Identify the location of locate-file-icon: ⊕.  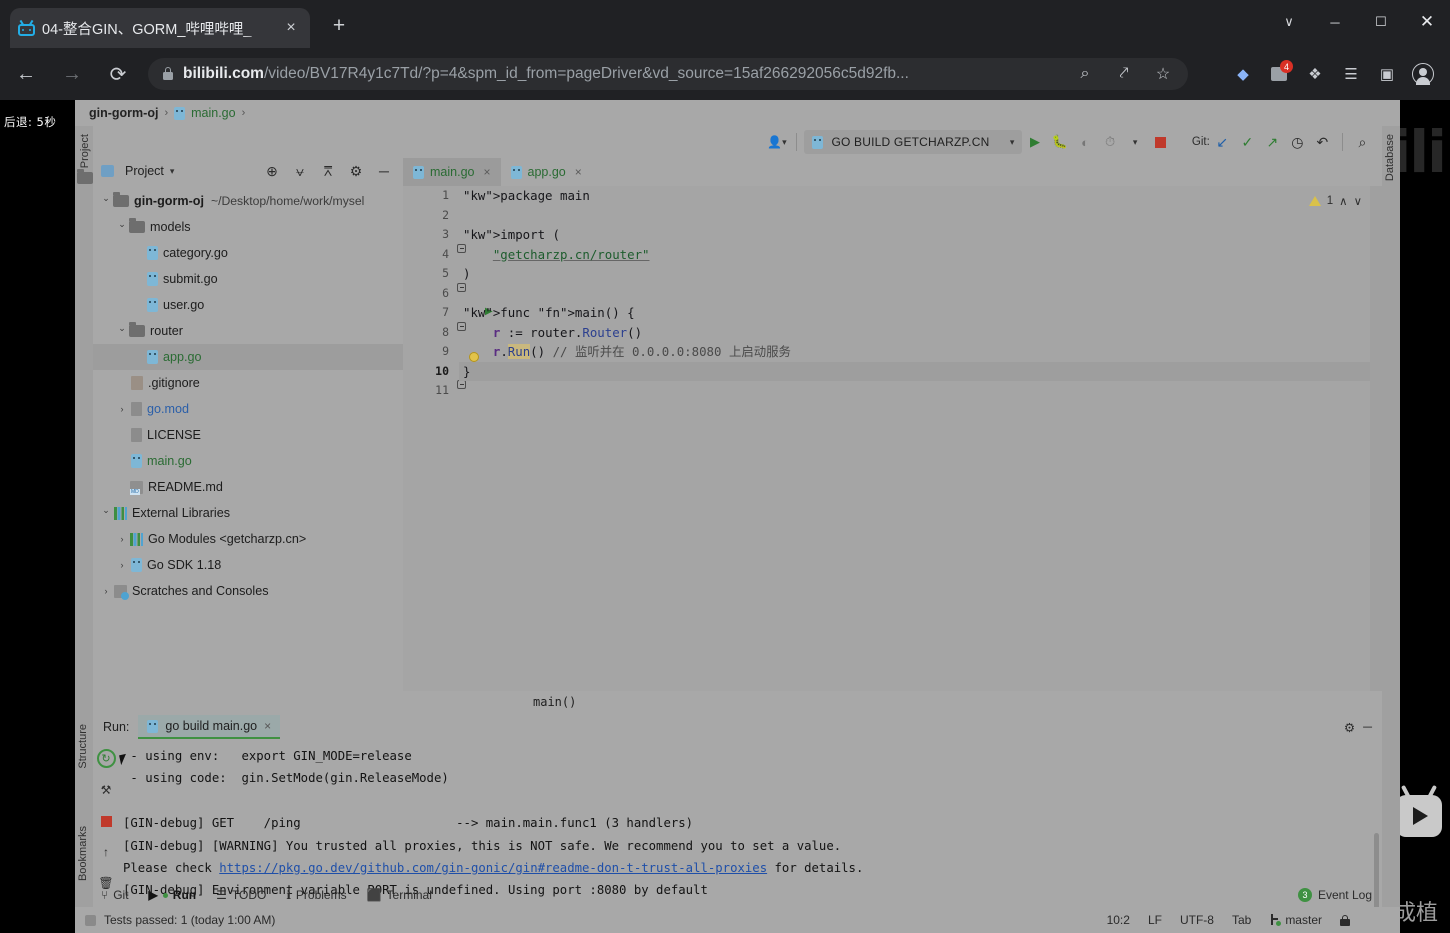
(272, 171).